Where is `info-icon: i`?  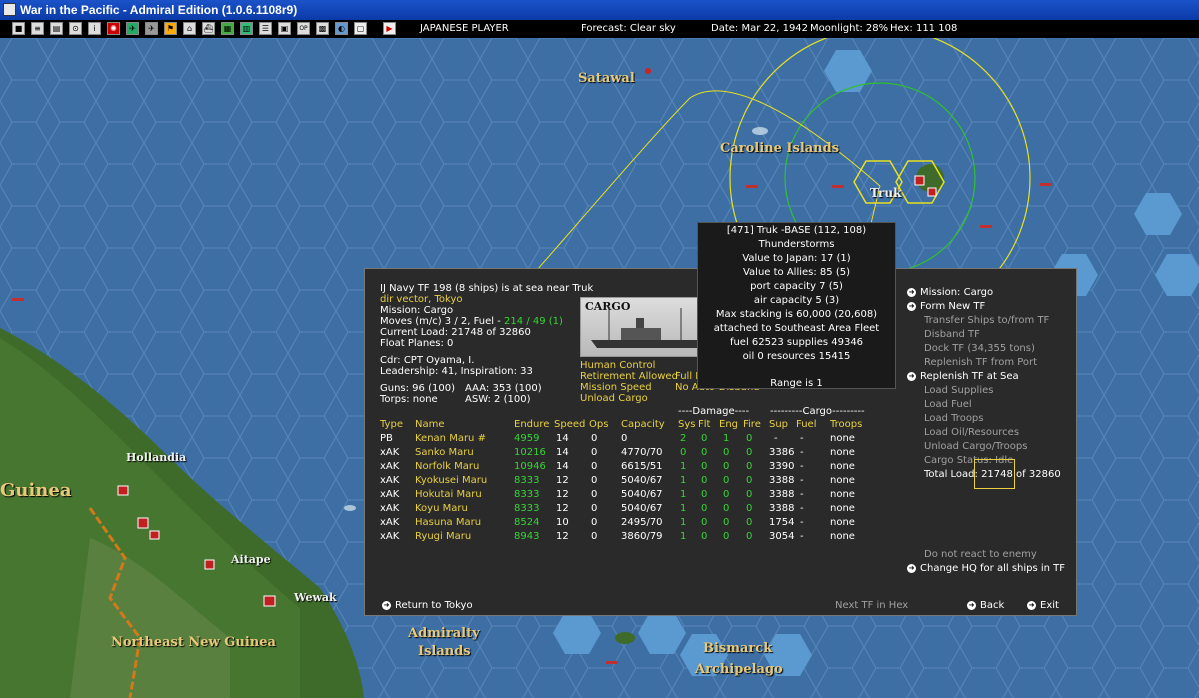 info-icon: i is located at coordinates (94, 28).